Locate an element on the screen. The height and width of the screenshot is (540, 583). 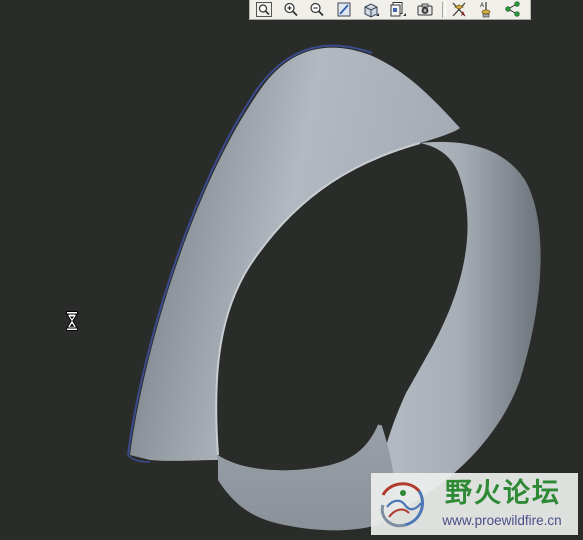
zoom-fit-icon is located at coordinates (263, 9).